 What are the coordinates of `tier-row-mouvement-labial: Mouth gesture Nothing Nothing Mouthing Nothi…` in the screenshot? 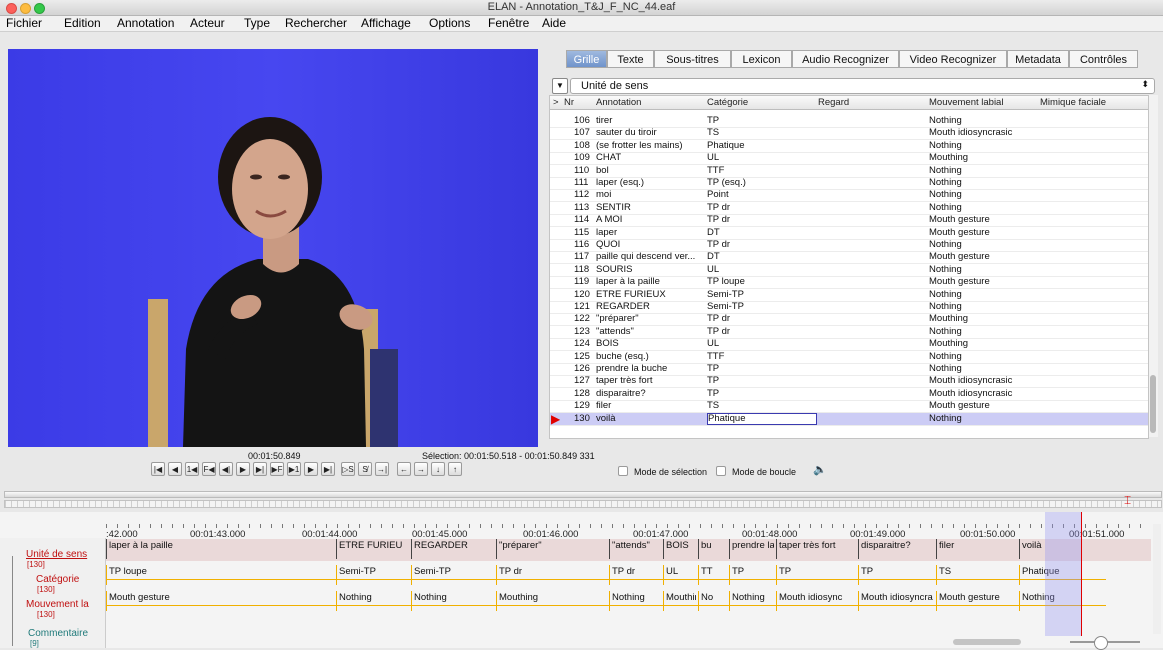 It's located at (628, 602).